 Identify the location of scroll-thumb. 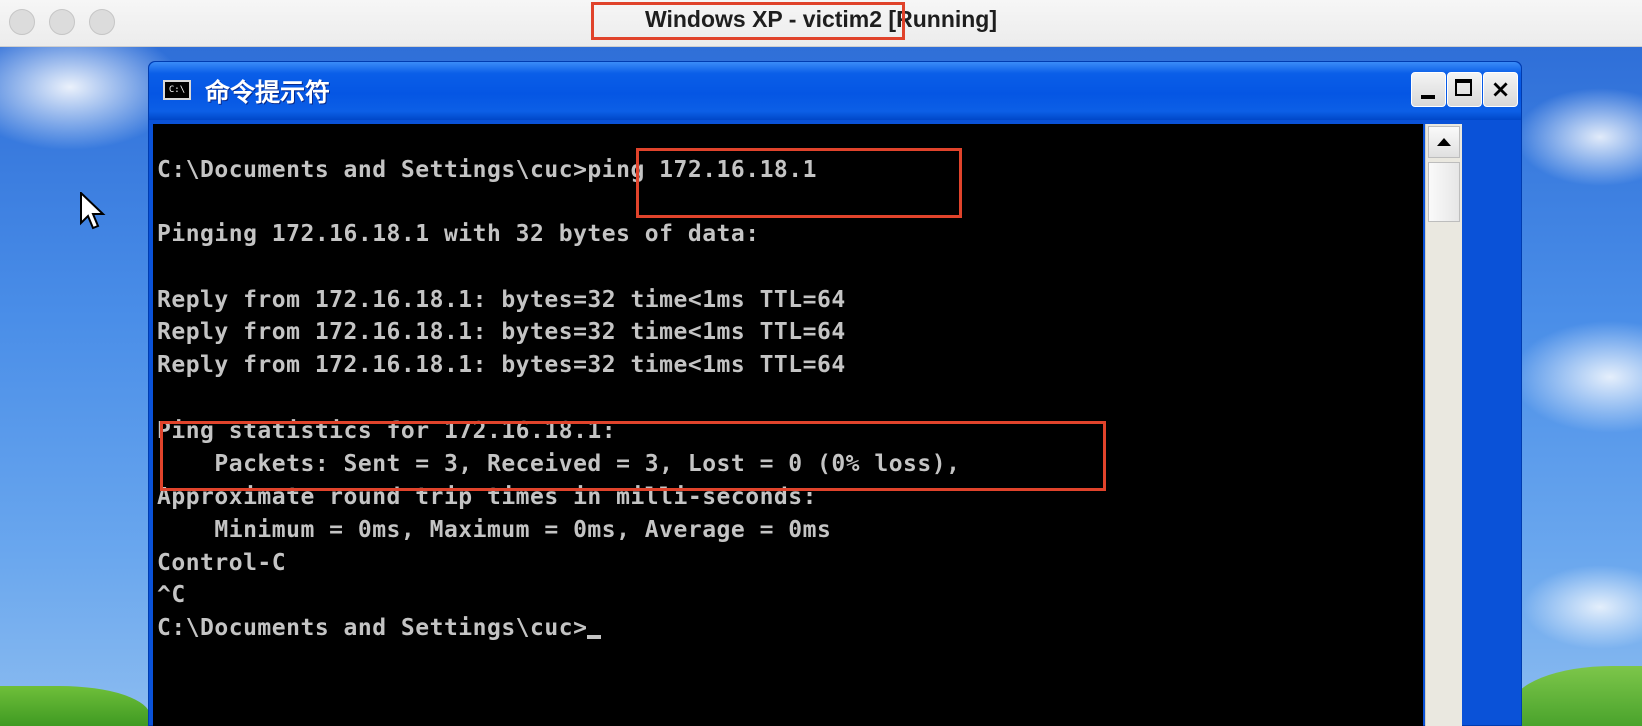
(1444, 192).